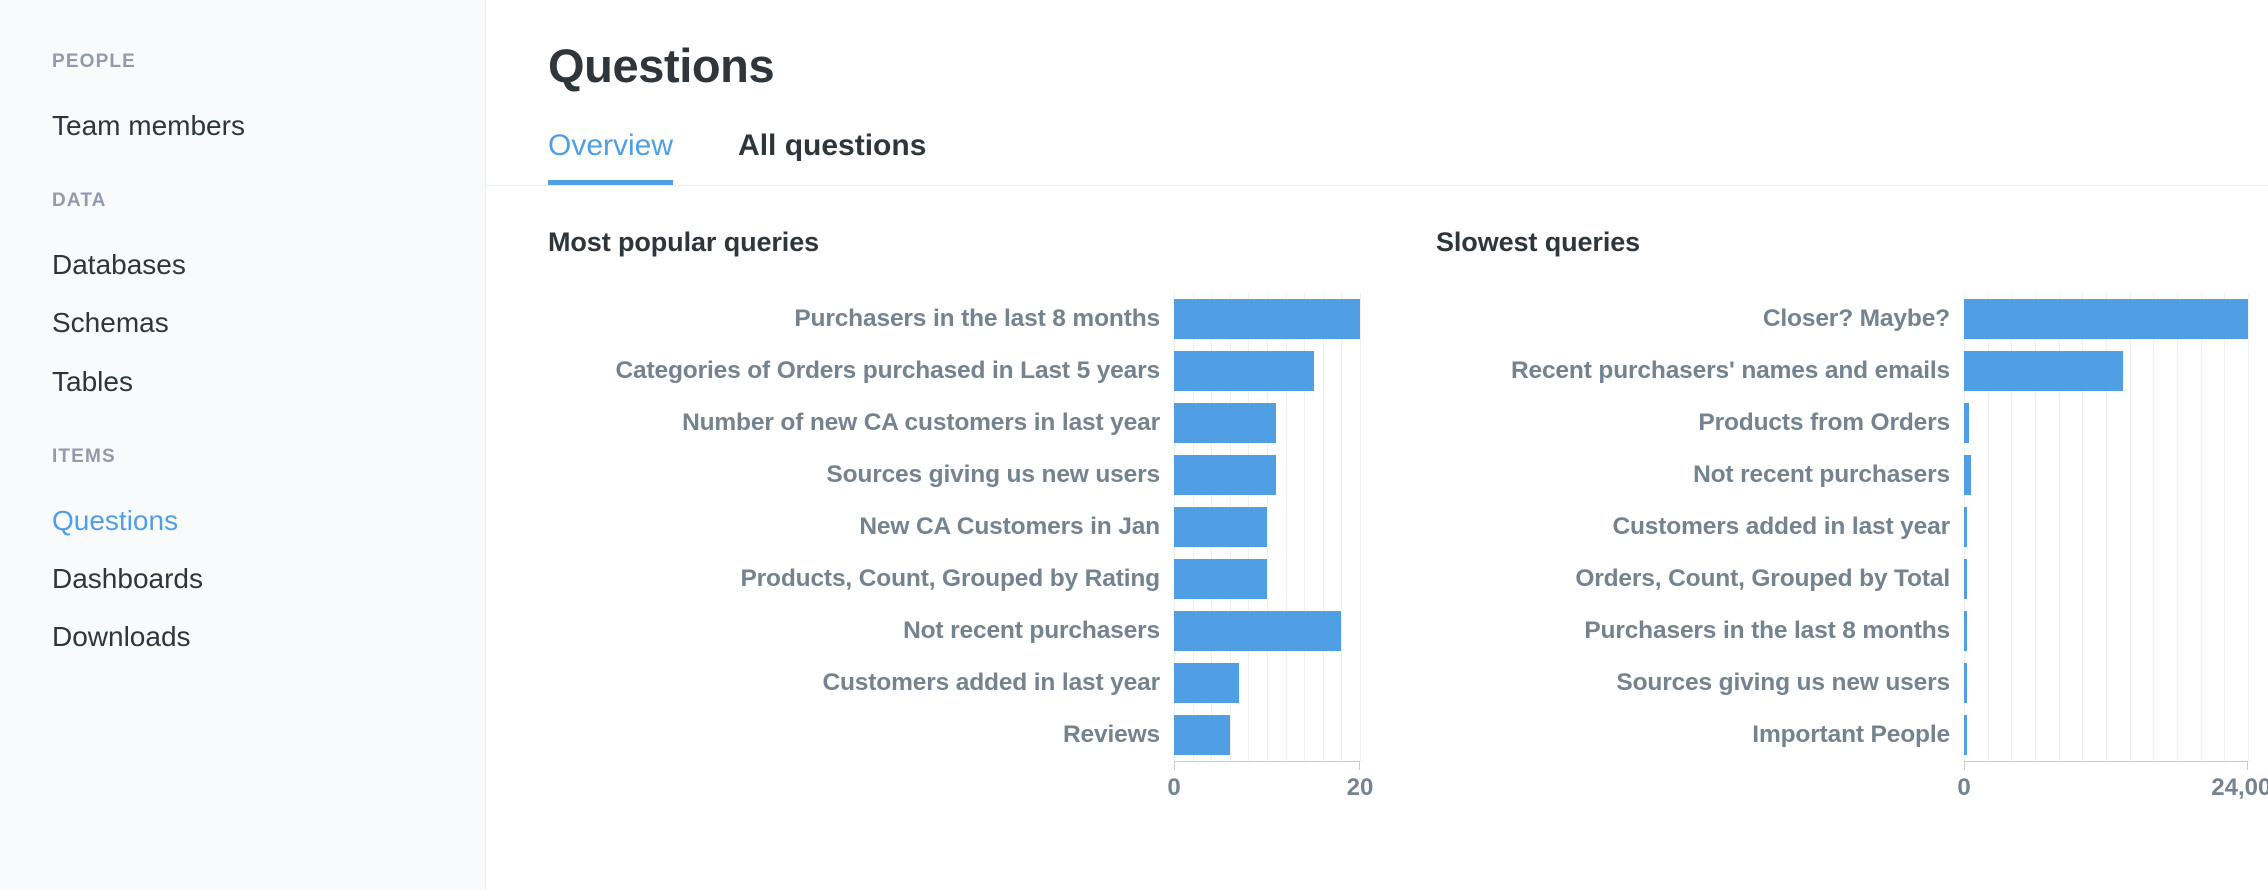 This screenshot has width=2268, height=890. What do you see at coordinates (1856, 319) in the screenshot?
I see `category-label: Closer? Maybe?` at bounding box center [1856, 319].